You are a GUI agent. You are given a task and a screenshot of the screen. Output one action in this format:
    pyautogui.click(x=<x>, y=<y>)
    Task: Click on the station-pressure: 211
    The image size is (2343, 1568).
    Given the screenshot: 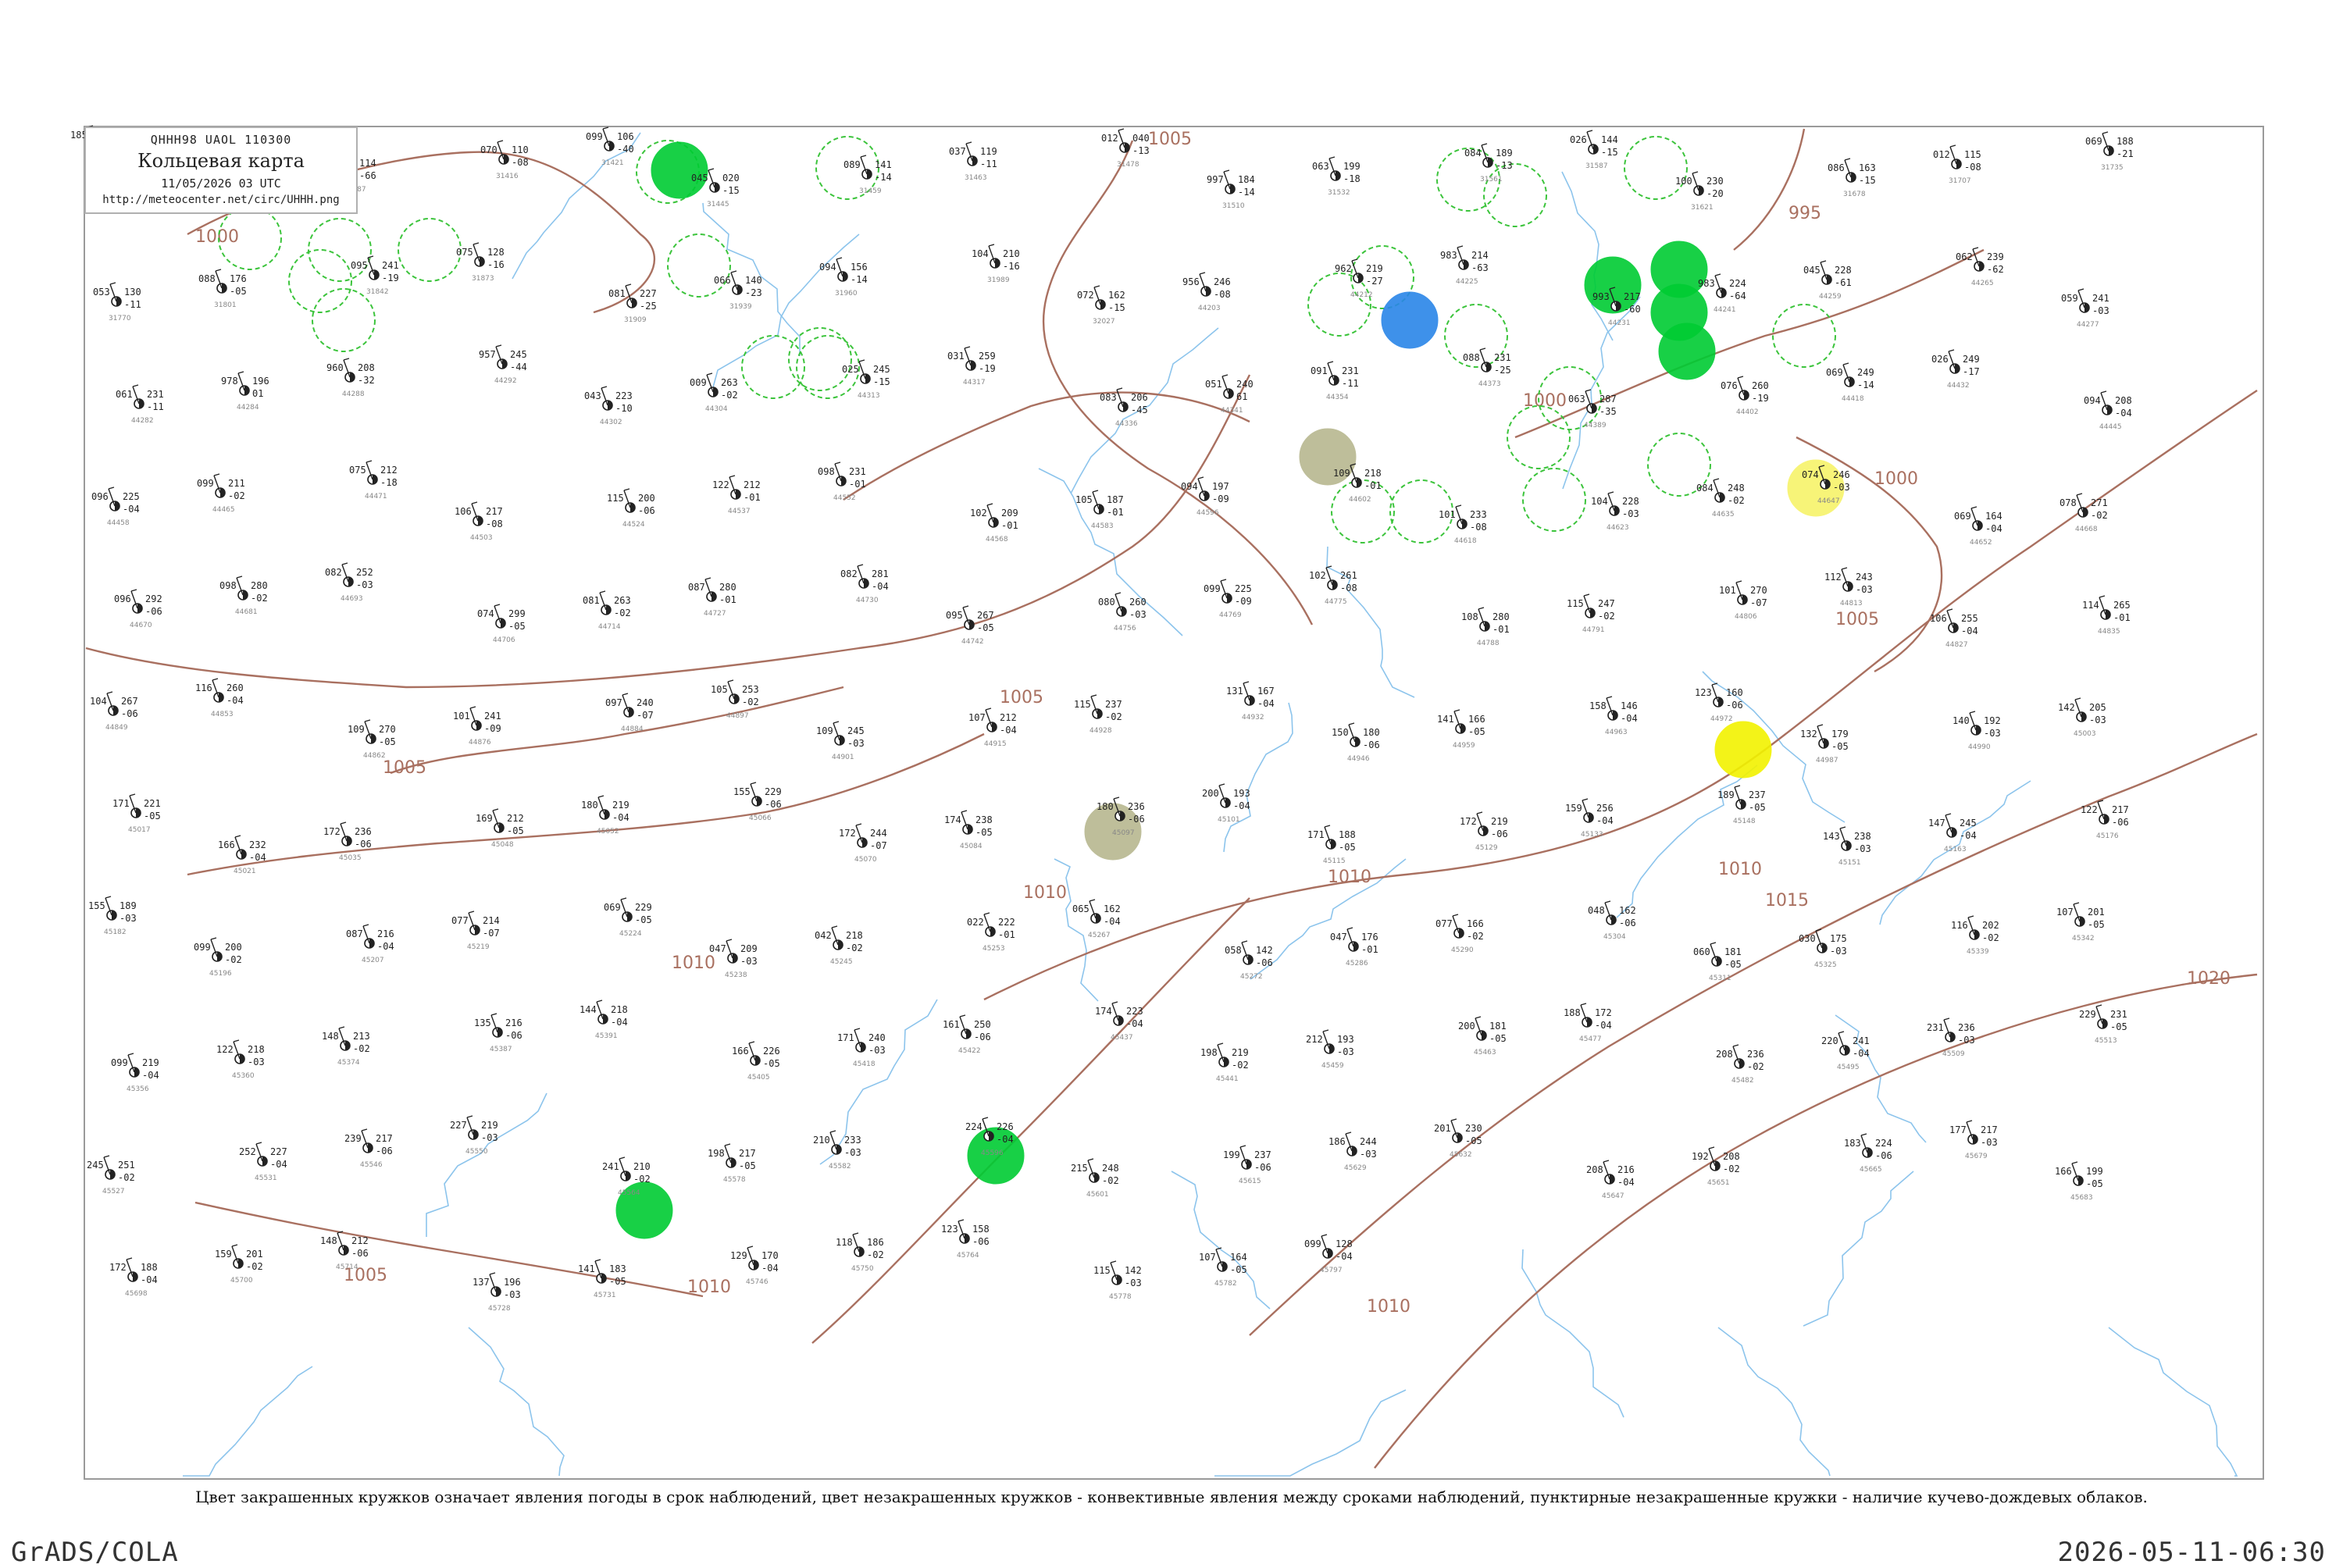 What is the action you would take?
    pyautogui.click(x=236, y=483)
    